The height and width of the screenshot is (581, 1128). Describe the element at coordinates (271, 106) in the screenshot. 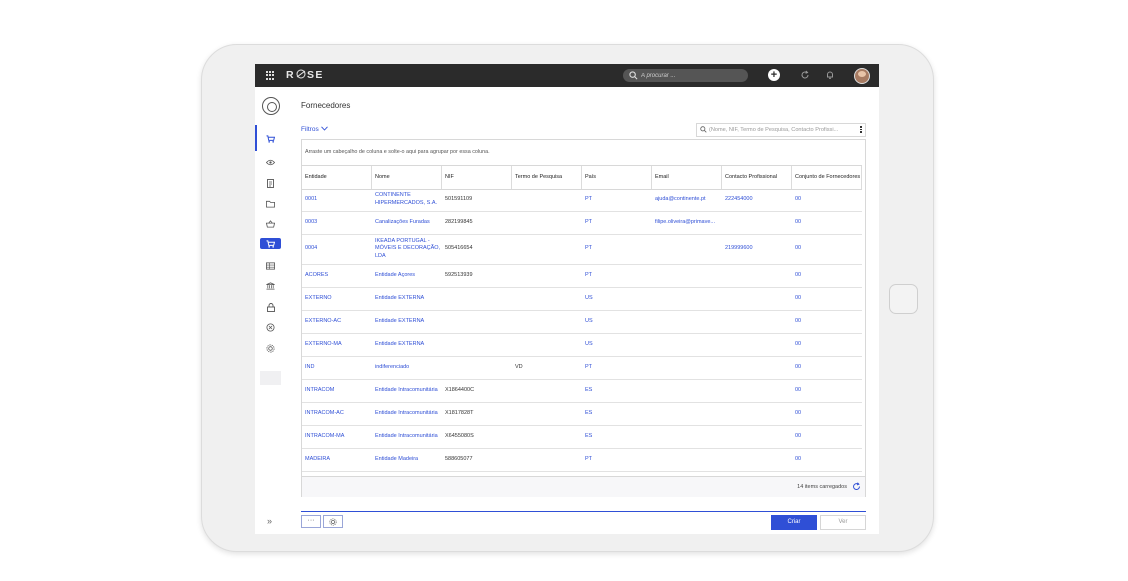

I see `company-logo-icon` at that location.